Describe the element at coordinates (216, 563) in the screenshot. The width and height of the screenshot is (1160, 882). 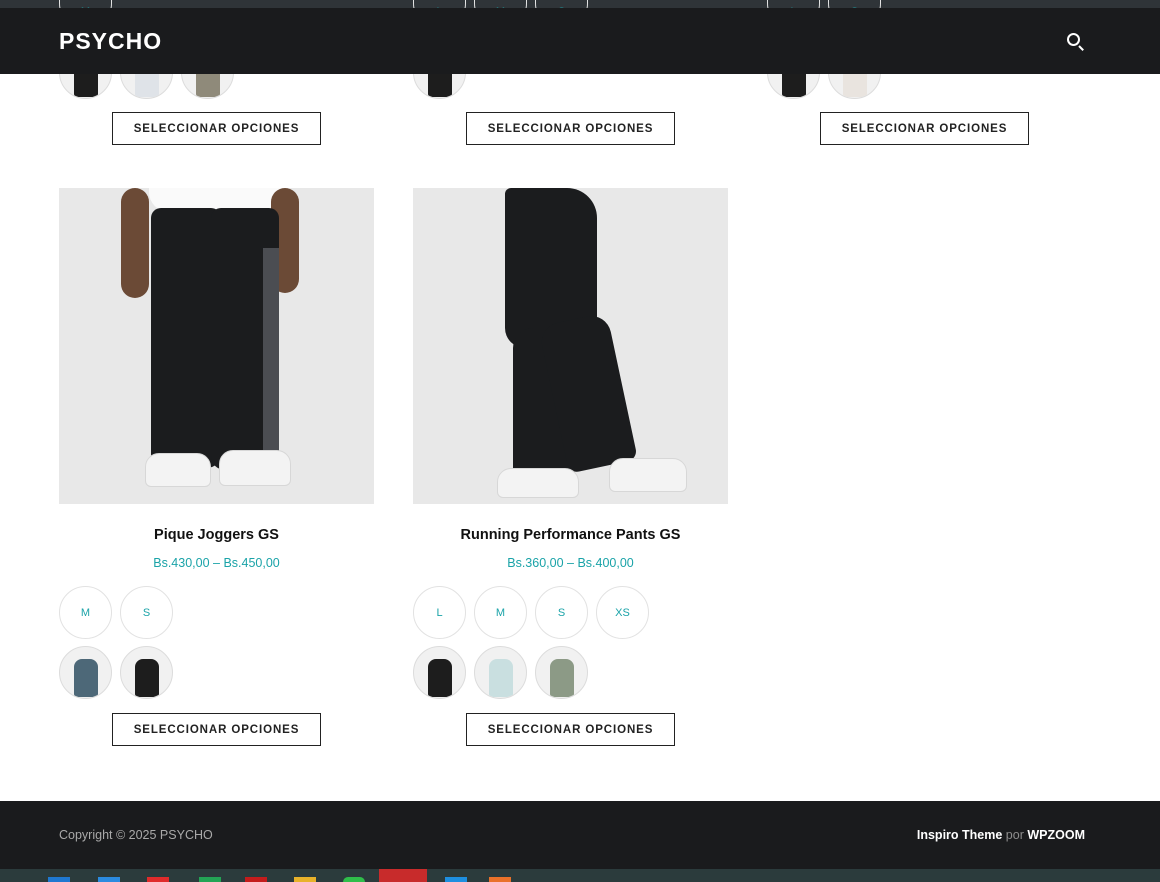
I see `product-price: Bs.430,00 – Bs.450,00` at that location.